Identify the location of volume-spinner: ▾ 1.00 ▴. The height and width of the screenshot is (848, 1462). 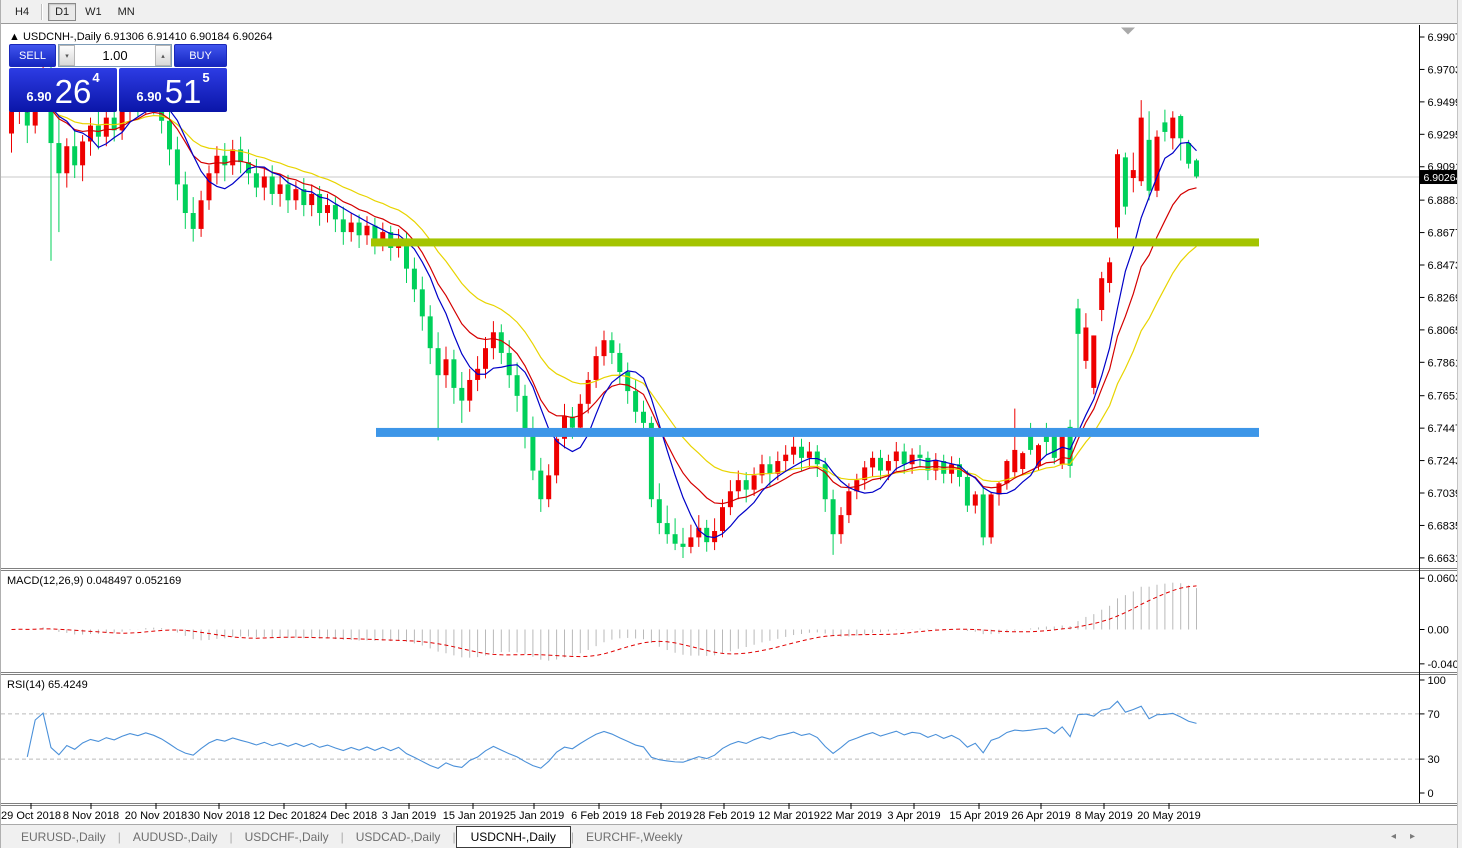
(115, 55).